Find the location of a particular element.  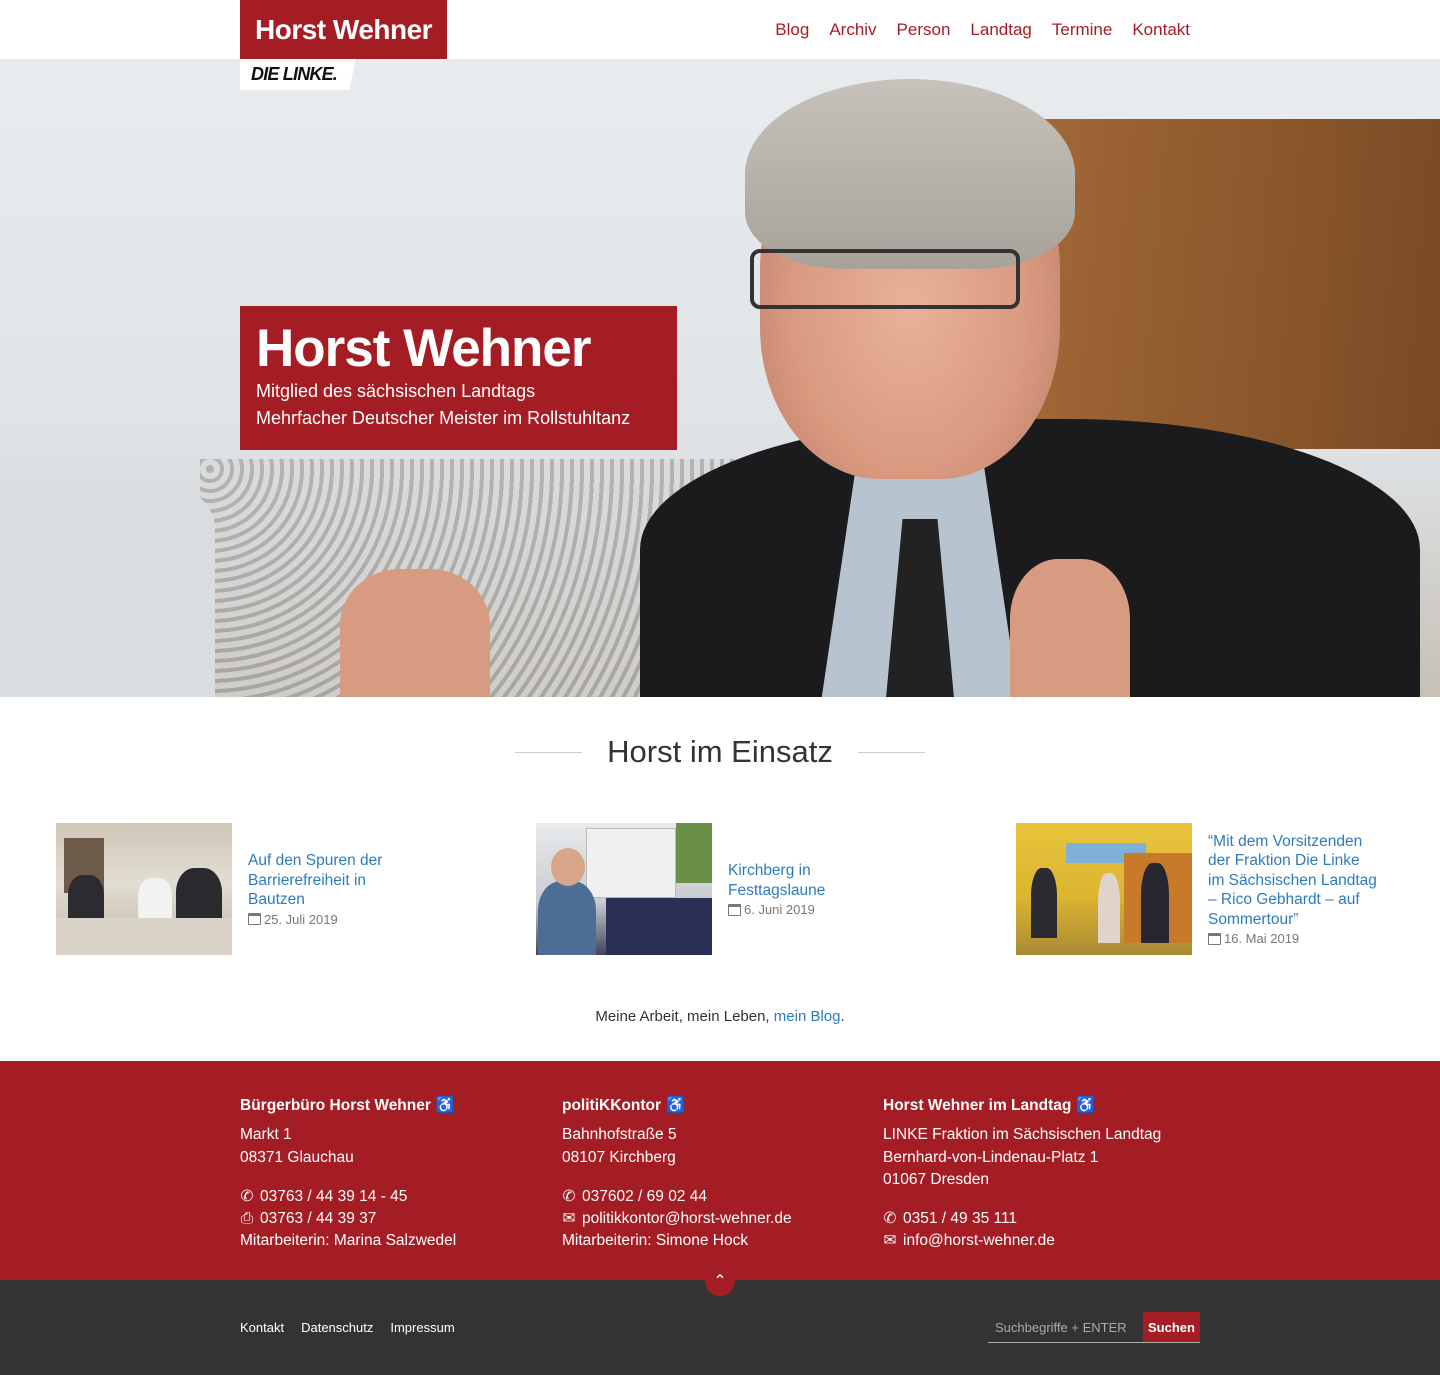

nav-archiv: Archiv is located at coordinates (852, 30).